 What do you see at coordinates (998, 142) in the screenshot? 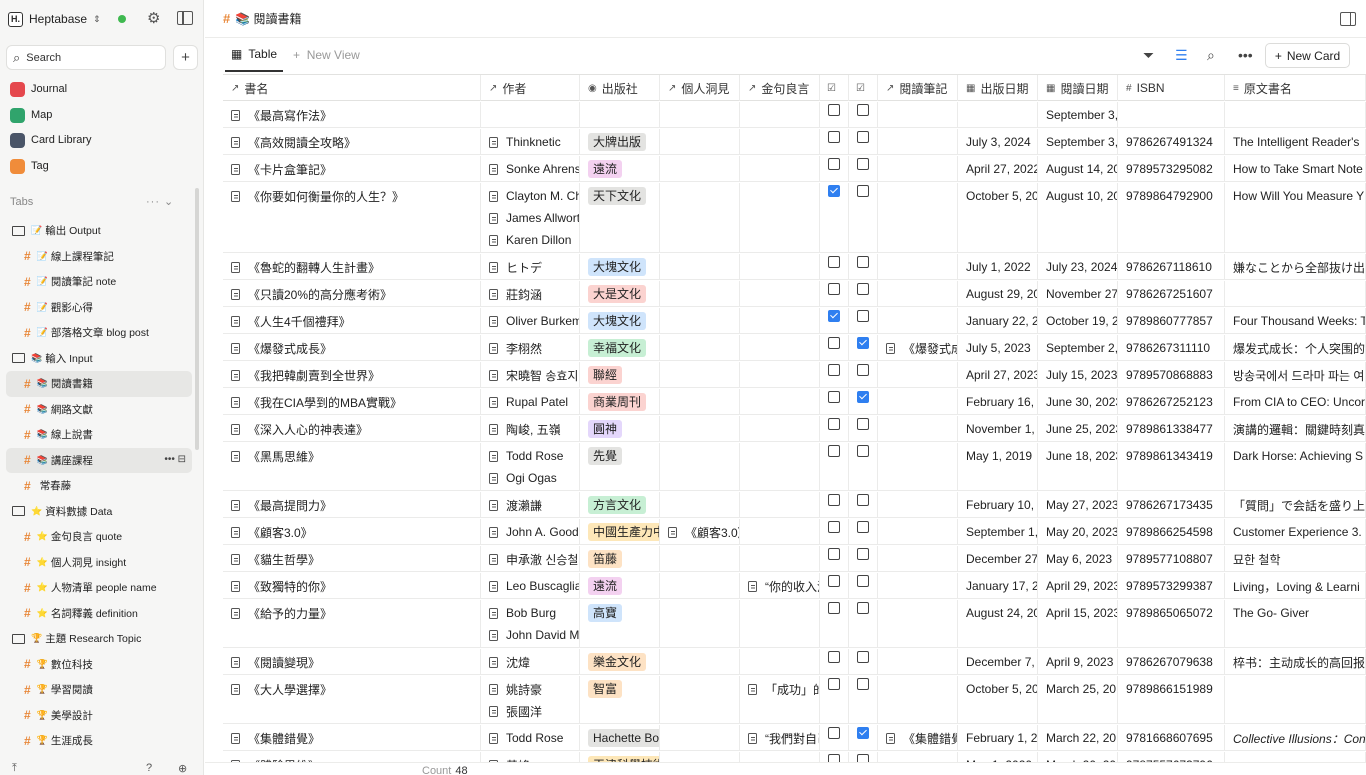
I see `publish-date-cell: July 3, 2024` at bounding box center [998, 142].